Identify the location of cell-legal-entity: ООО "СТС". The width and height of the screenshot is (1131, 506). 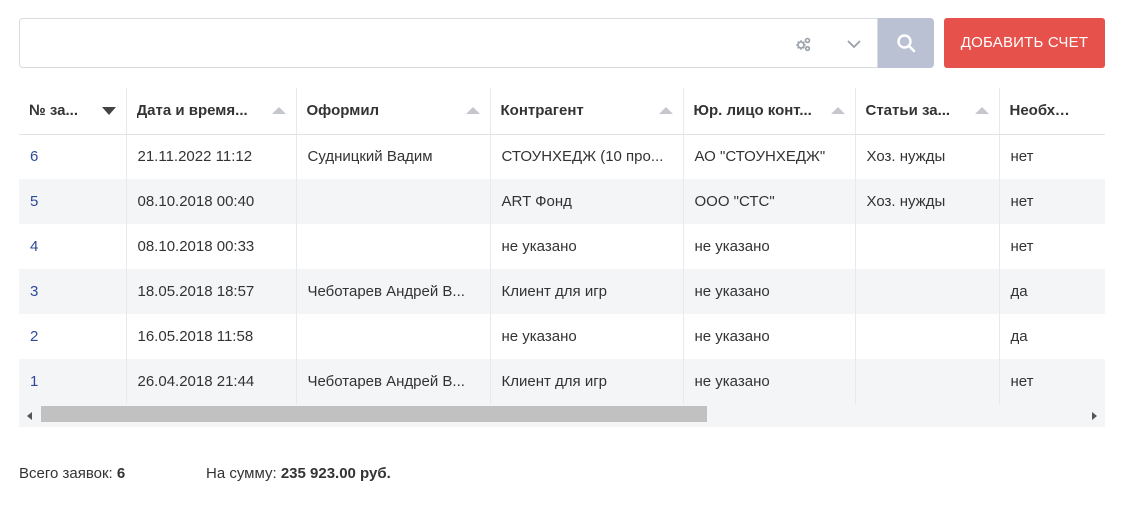
(769, 201).